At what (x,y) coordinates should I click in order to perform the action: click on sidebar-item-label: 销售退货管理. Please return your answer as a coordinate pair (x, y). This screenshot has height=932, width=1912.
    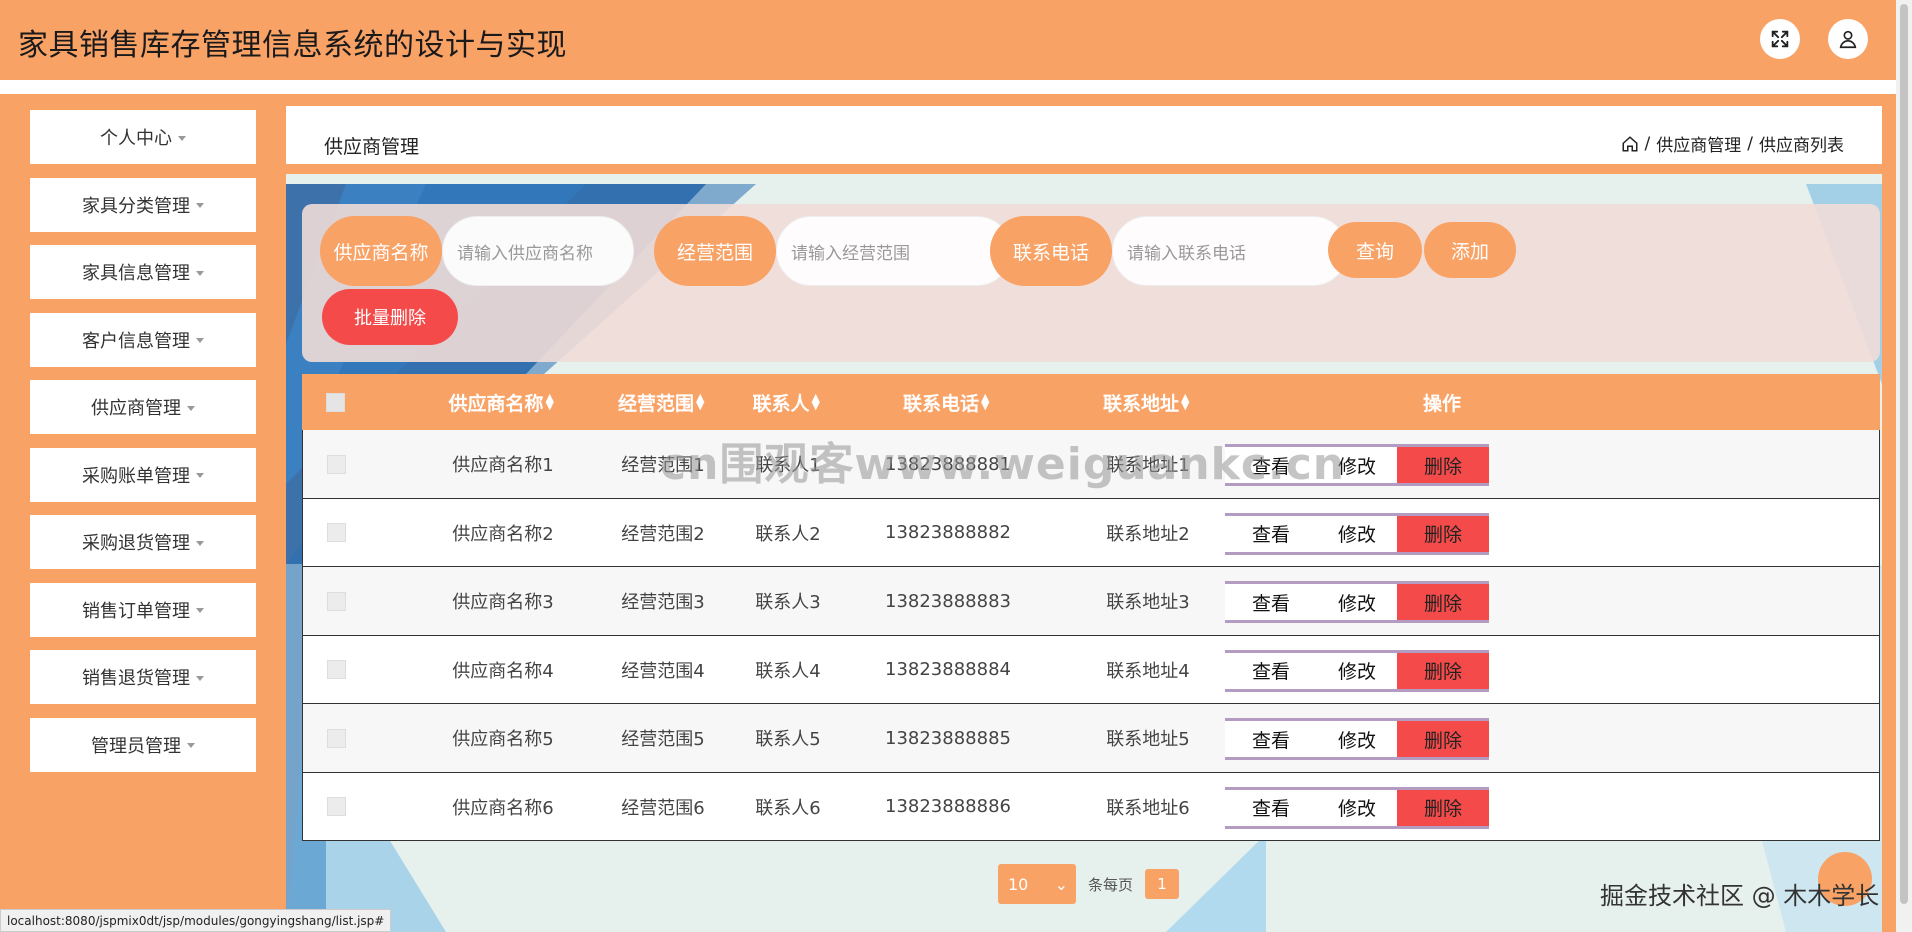
    Looking at the image, I should click on (136, 678).